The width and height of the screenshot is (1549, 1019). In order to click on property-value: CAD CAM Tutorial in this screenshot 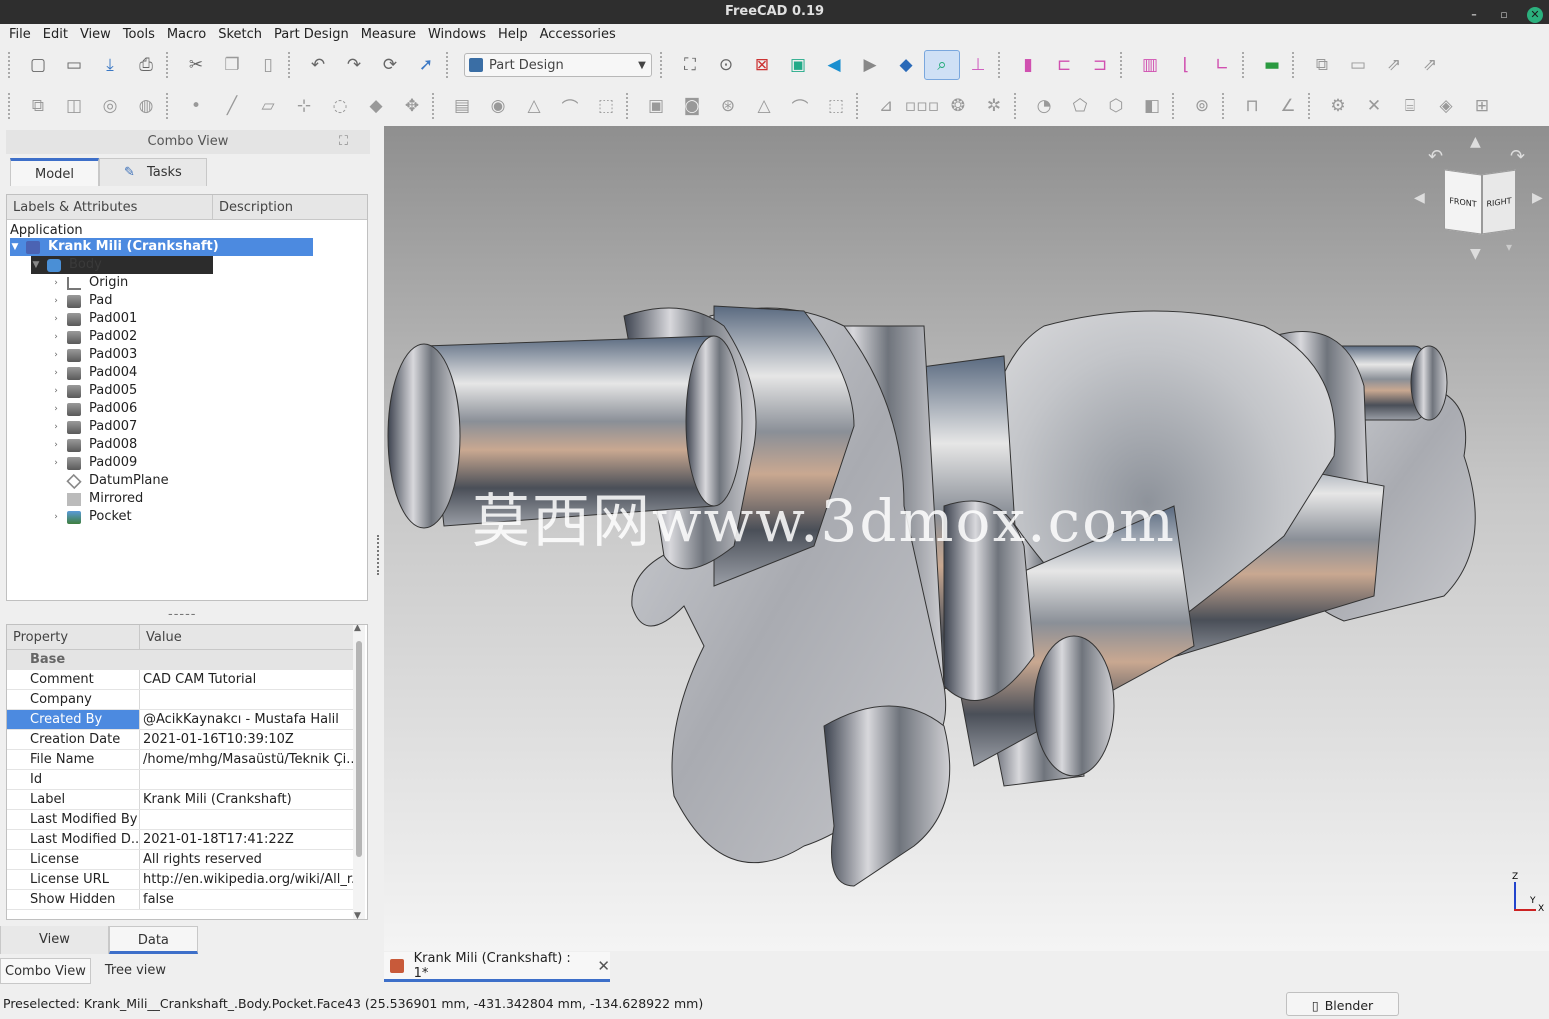, I will do `click(246, 679)`.